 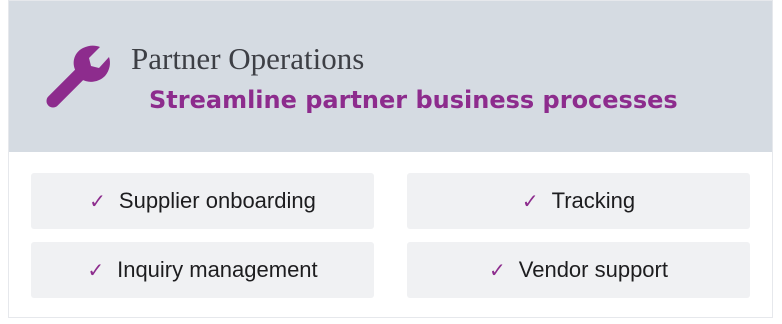 I want to click on feature-tag-supplier-onboarding: ✓ Supplier onboarding, so click(x=202, y=201).